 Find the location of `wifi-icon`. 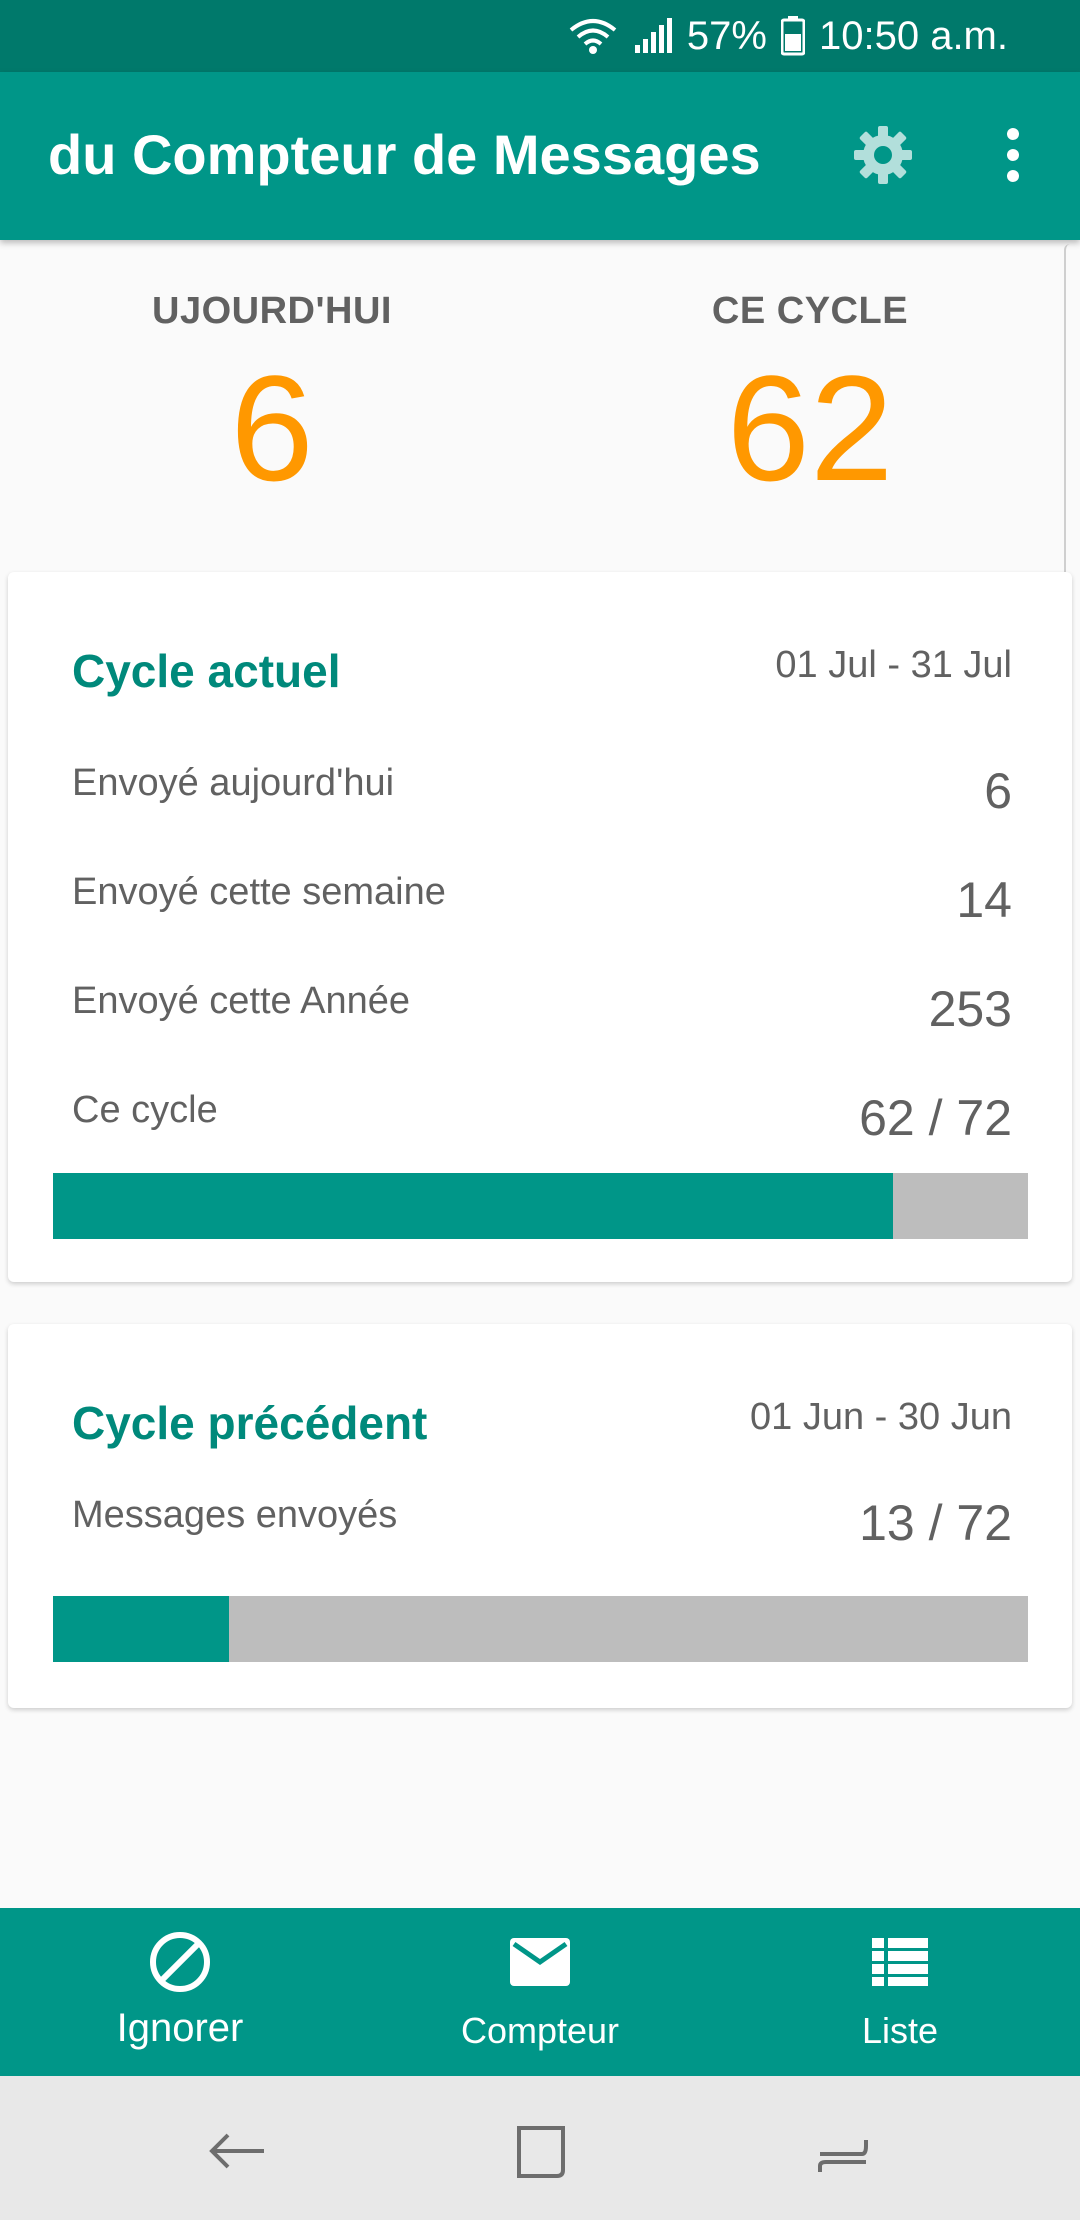

wifi-icon is located at coordinates (593, 36).